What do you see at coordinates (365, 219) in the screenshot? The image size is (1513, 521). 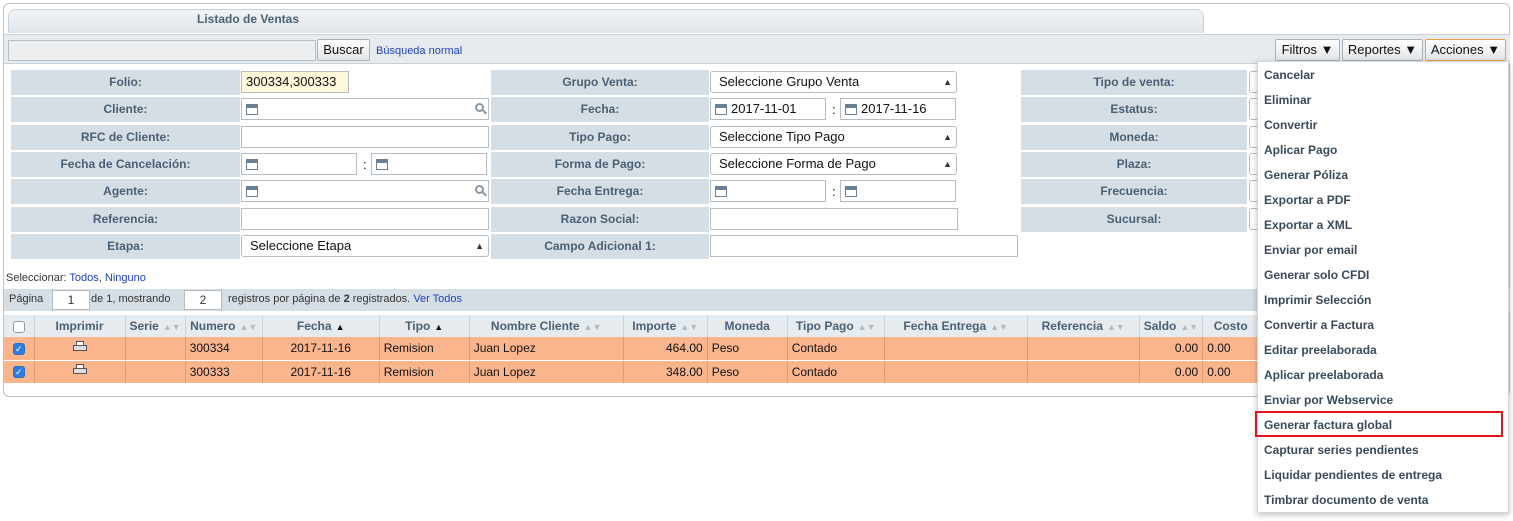 I see `referencia-field` at bounding box center [365, 219].